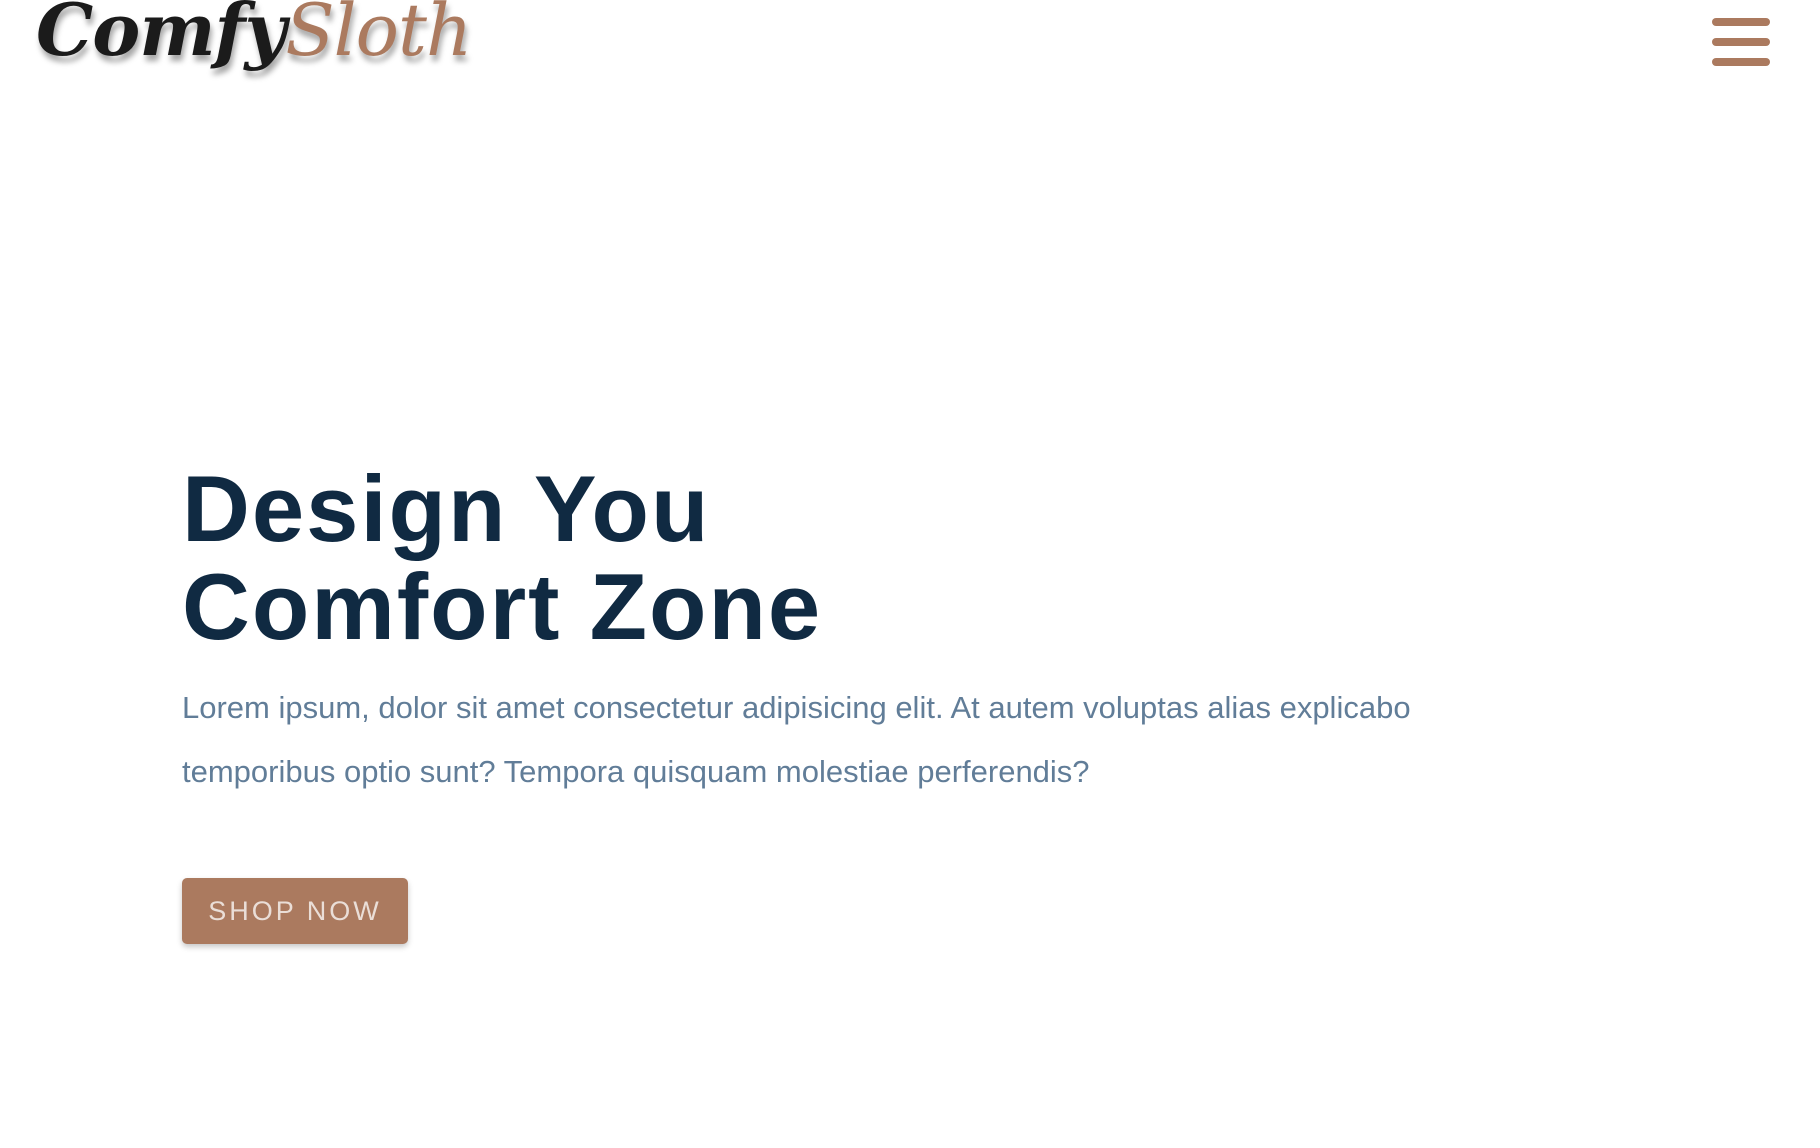  I want to click on logo: ComfySloth, so click(254, 33).